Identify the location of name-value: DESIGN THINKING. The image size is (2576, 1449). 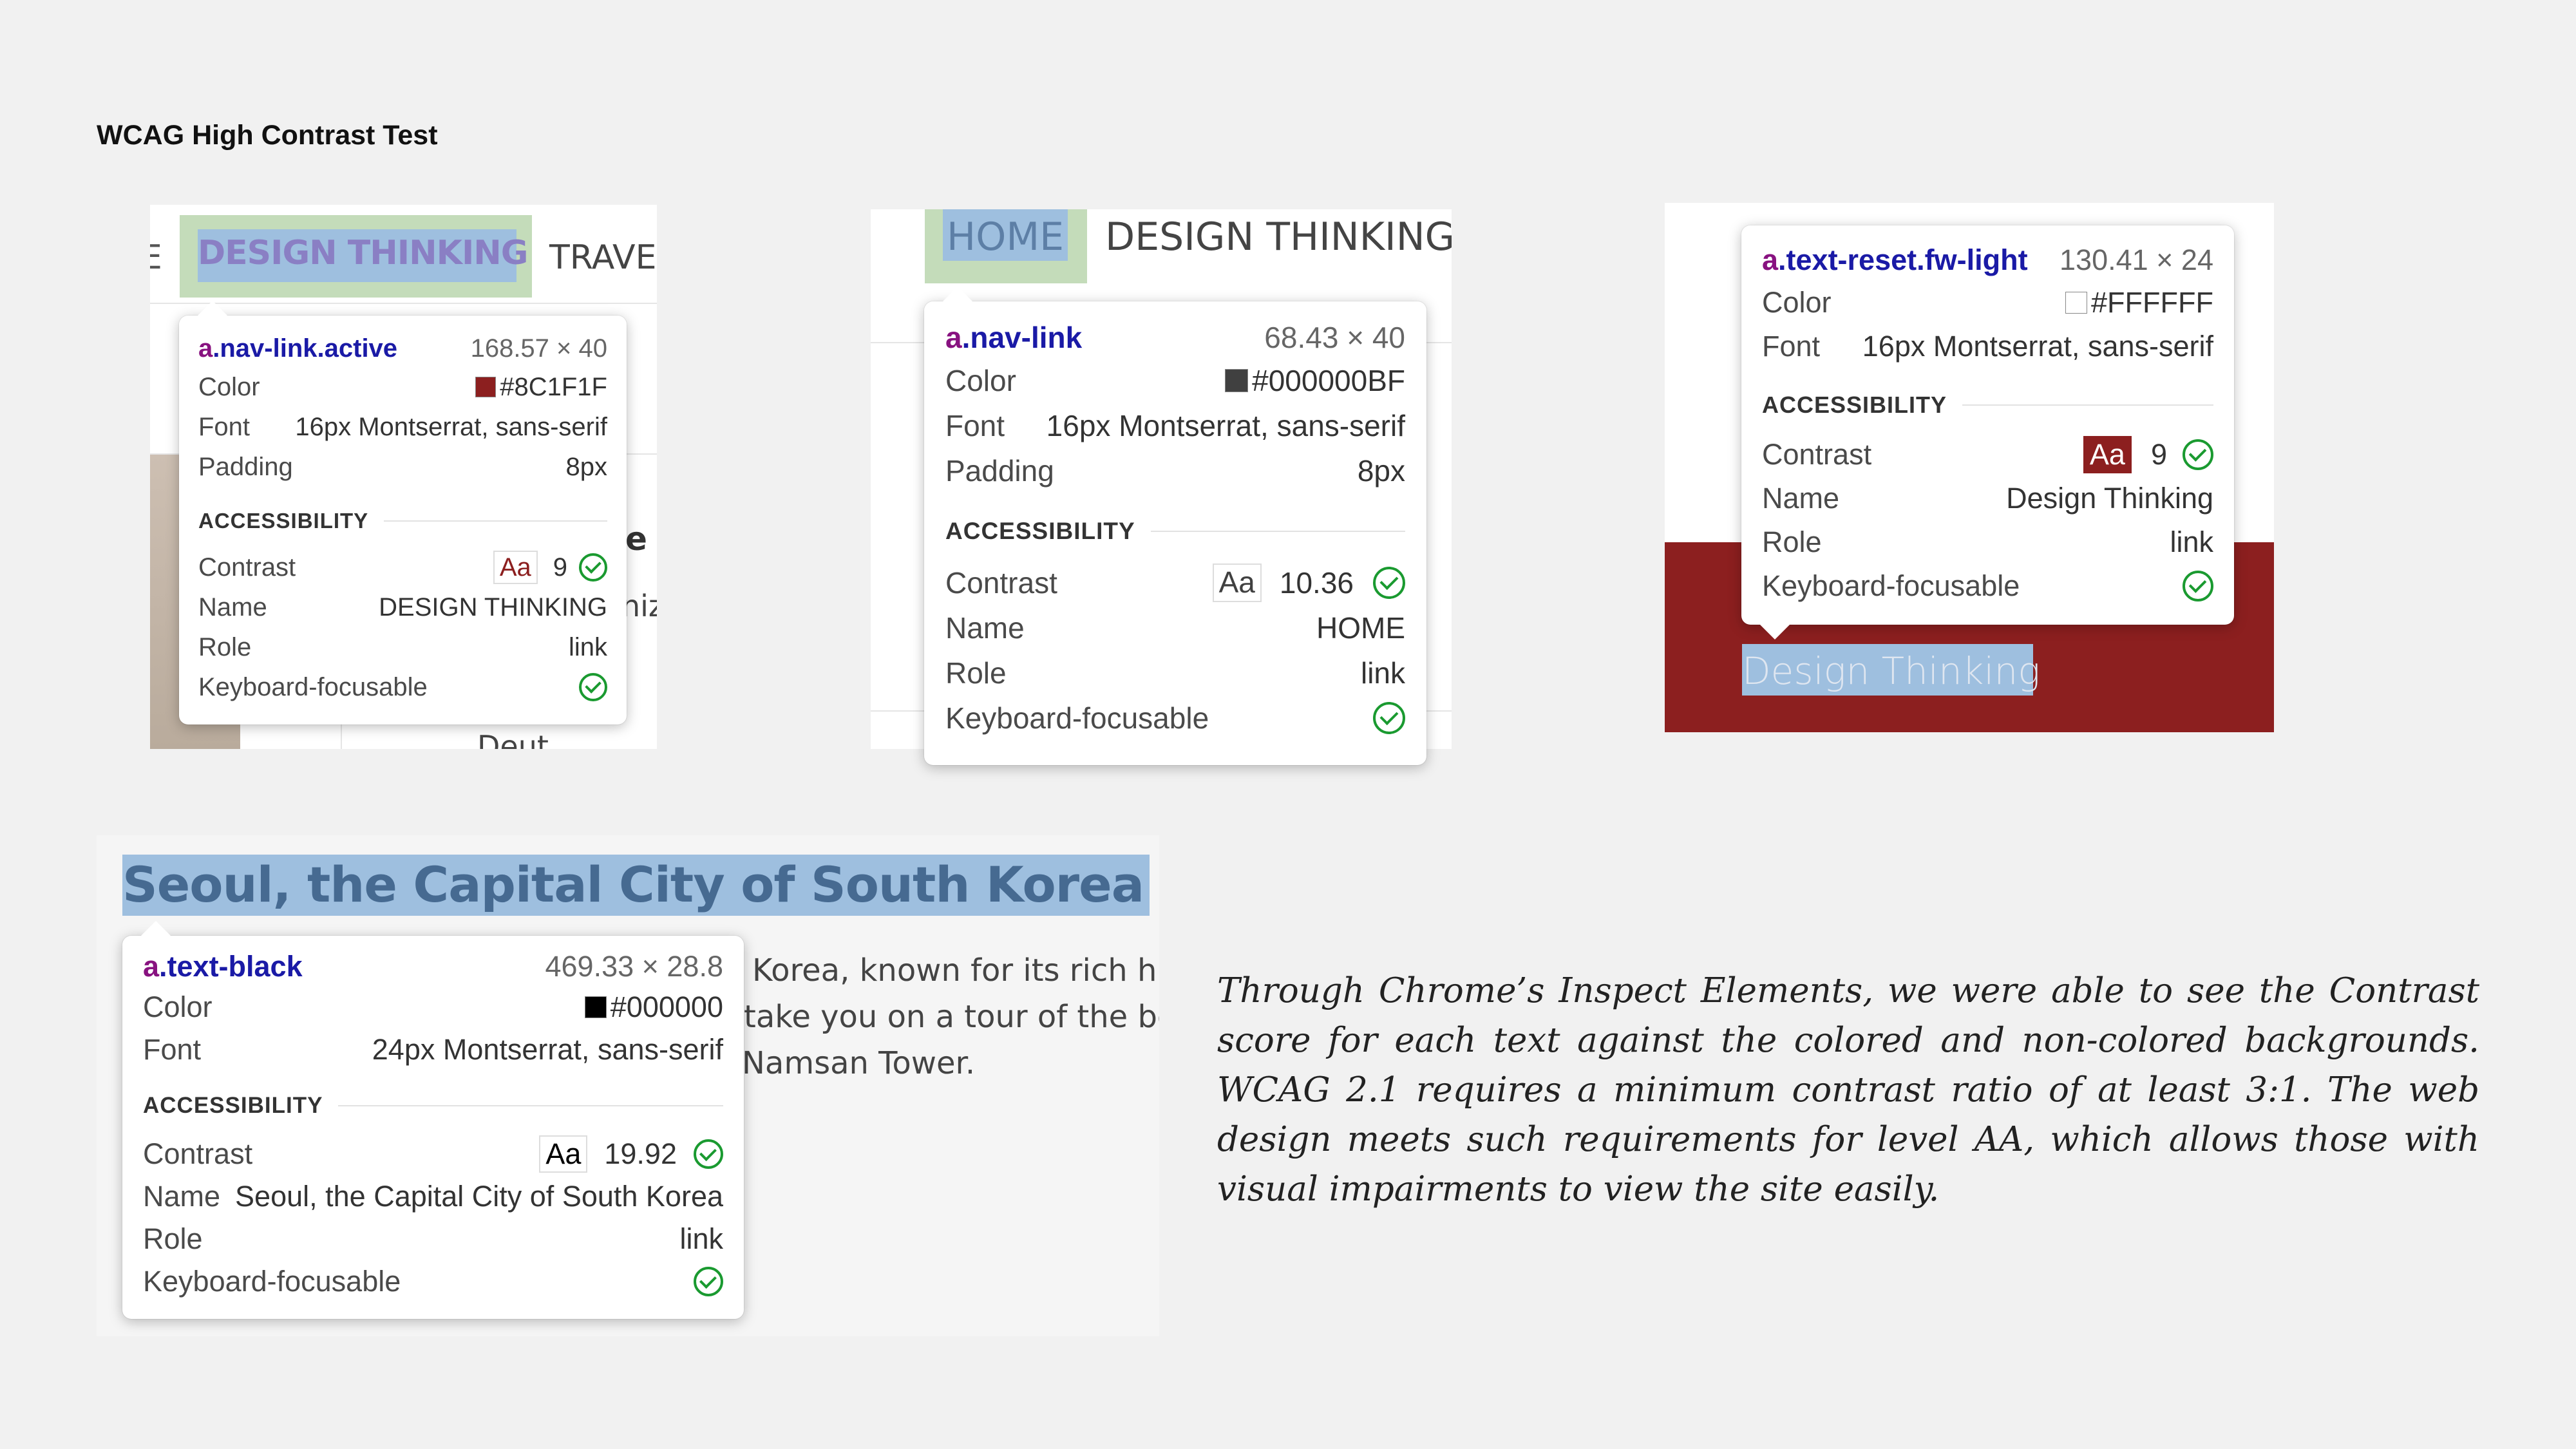
(493, 606).